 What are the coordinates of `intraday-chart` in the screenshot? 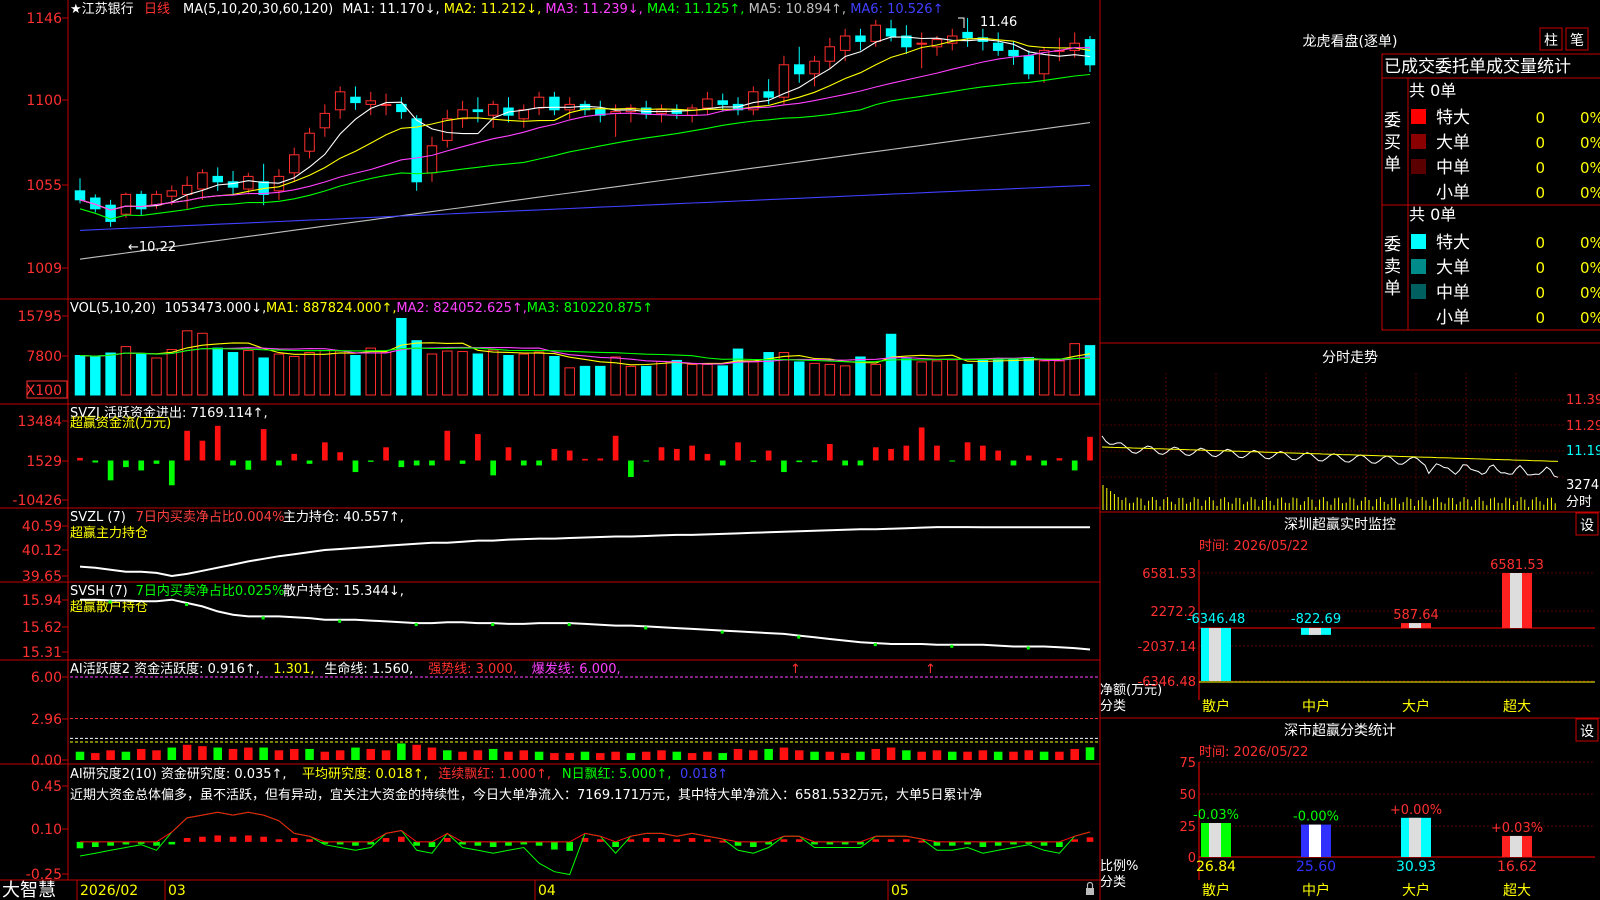 It's located at (1333, 441).